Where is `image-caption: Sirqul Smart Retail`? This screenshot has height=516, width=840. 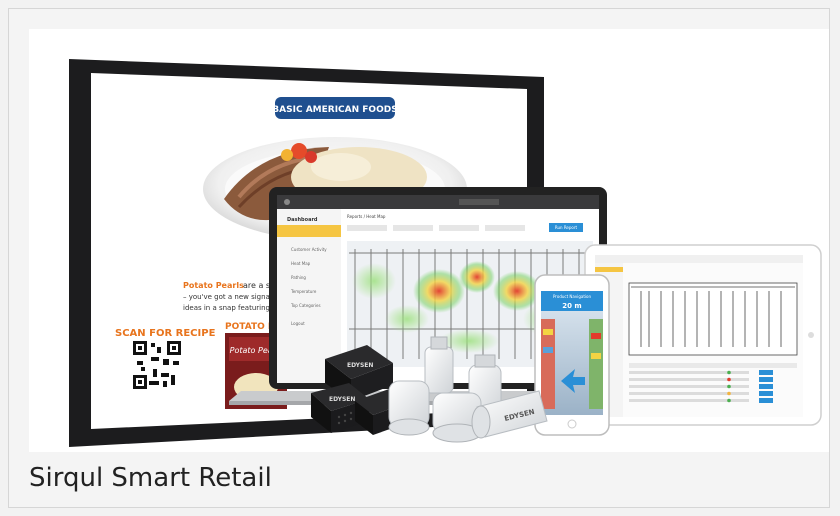 image-caption: Sirqul Smart Retail is located at coordinates (150, 478).